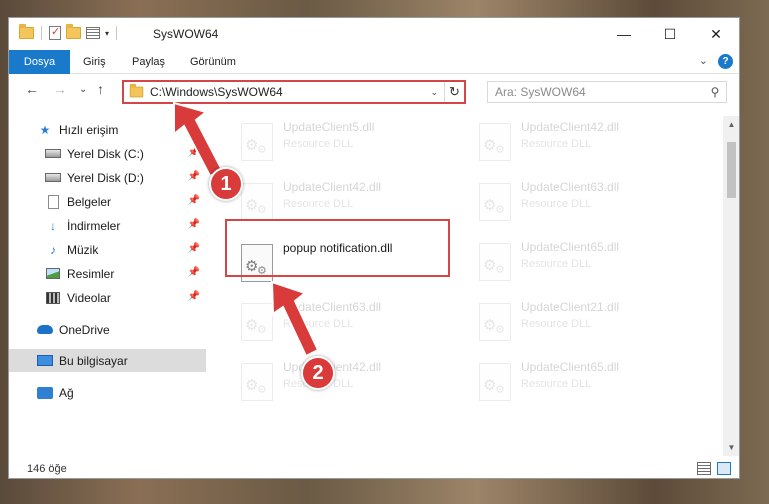  What do you see at coordinates (83, 89) in the screenshot?
I see `recent-locations-button: ⌄` at bounding box center [83, 89].